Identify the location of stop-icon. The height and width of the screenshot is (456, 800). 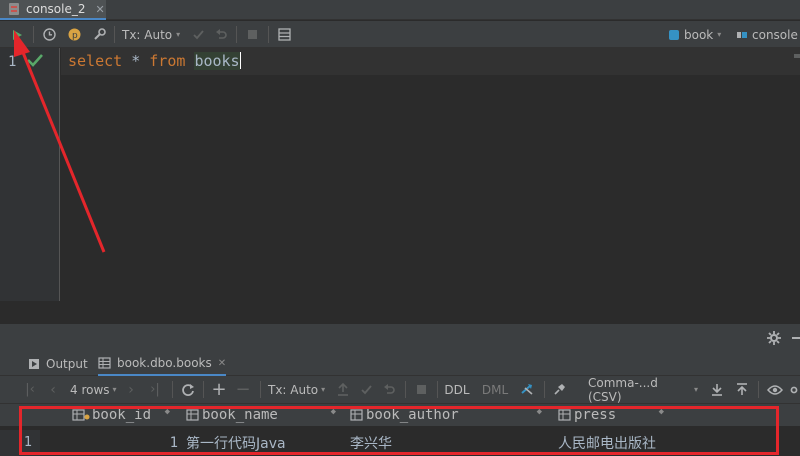
(421, 389).